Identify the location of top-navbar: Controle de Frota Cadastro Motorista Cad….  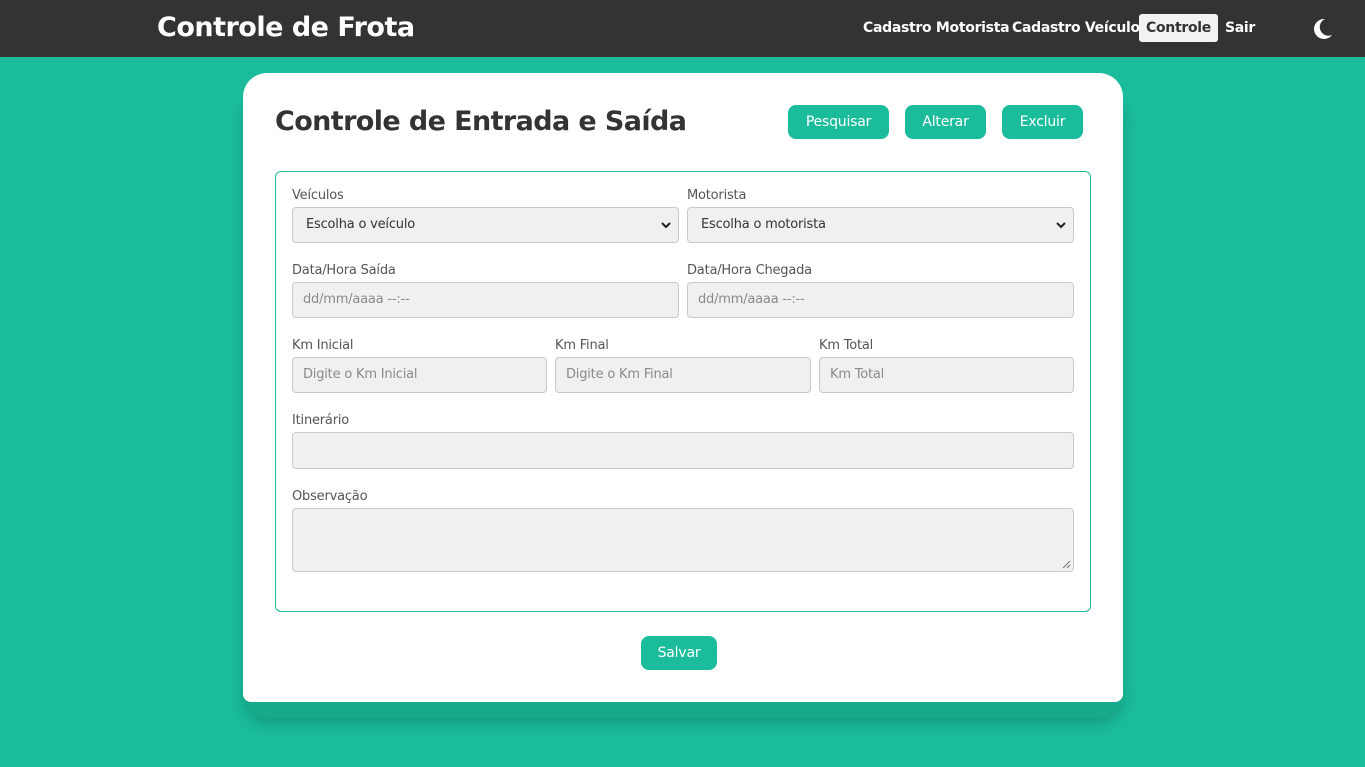
(682, 28).